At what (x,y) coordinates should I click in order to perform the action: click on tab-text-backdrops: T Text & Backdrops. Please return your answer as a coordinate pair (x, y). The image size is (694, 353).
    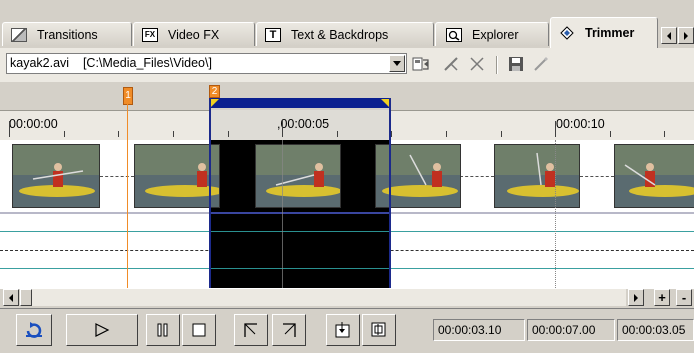
    Looking at the image, I should click on (345, 34).